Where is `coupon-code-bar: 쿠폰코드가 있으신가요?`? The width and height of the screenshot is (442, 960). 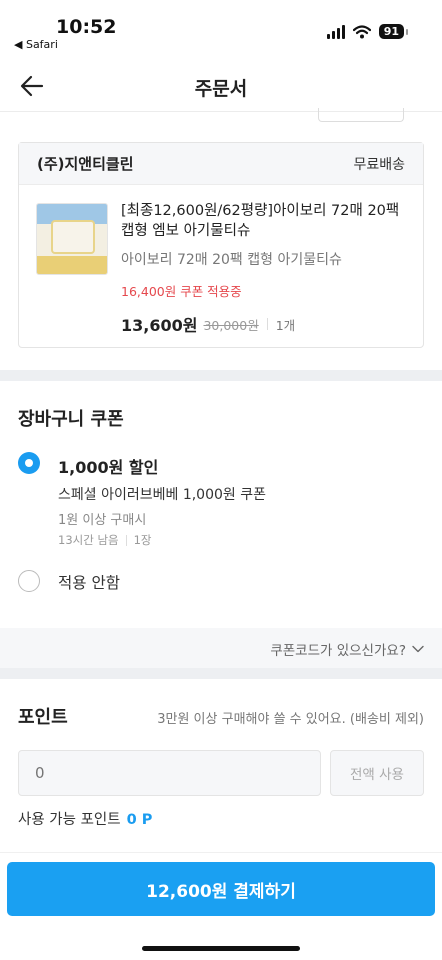 coupon-code-bar: 쿠폰코드가 있으신가요? is located at coordinates (221, 648).